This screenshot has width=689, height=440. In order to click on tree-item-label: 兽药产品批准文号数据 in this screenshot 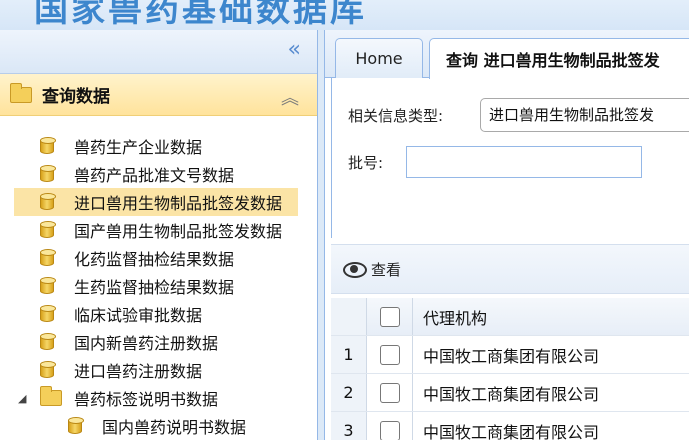, I will do `click(154, 175)`.